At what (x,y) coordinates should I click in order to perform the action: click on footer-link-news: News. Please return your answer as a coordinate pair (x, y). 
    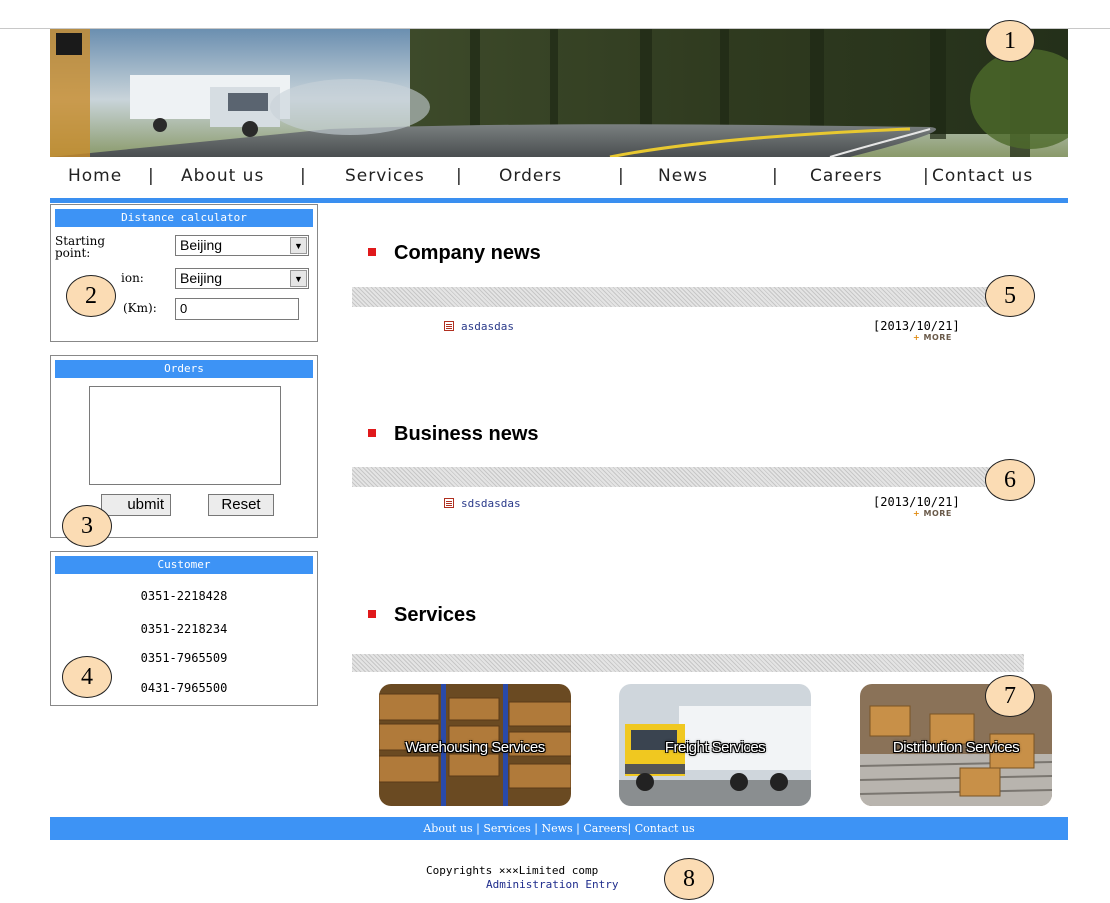
    Looking at the image, I should click on (556, 828).